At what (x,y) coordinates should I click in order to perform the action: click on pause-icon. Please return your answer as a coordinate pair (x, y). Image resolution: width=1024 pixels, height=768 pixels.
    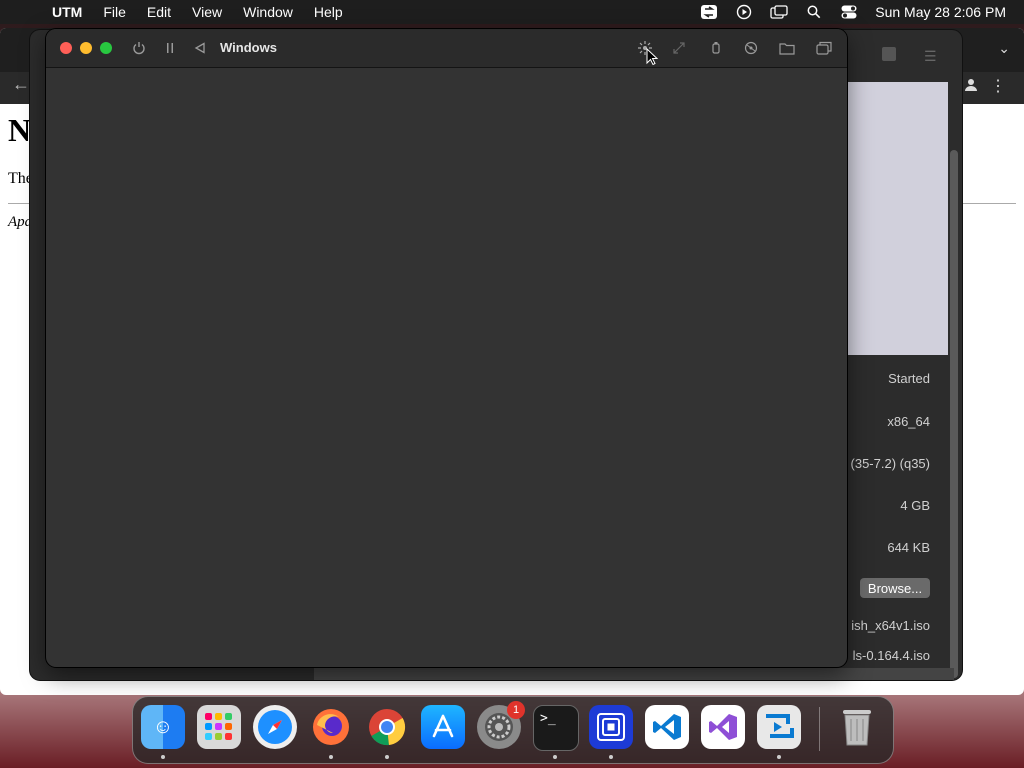
    Looking at the image, I should click on (170, 48).